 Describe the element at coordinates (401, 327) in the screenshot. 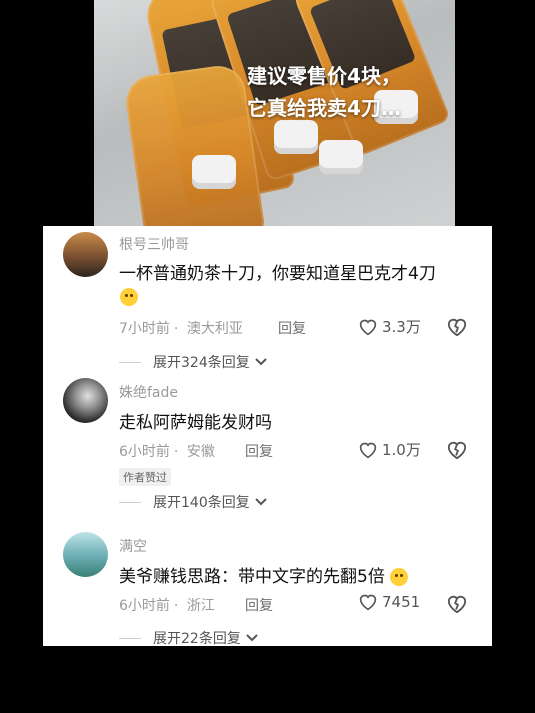

I see `like-count: 3.3万` at that location.